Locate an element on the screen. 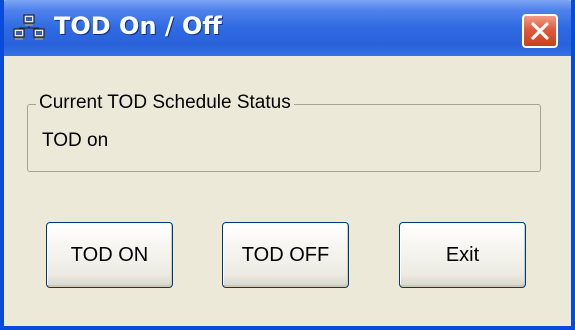  close-icon is located at coordinates (540, 31).